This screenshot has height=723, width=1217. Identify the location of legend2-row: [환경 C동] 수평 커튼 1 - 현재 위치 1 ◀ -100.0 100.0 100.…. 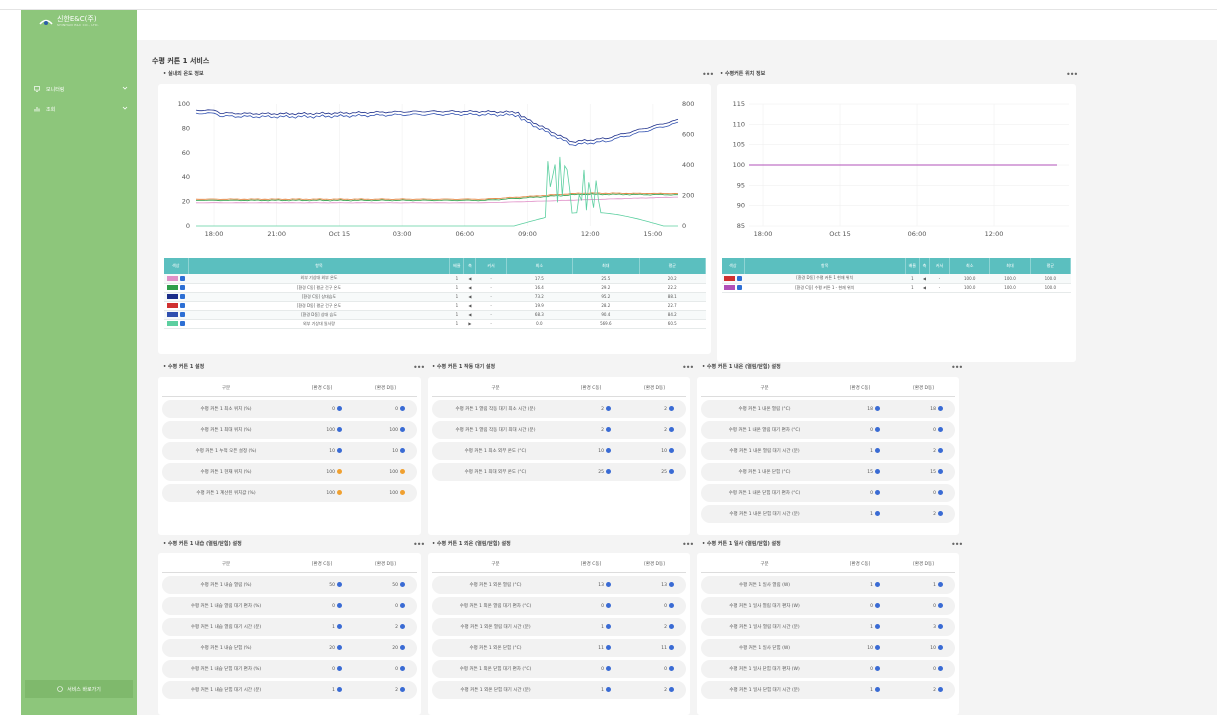
(896, 288).